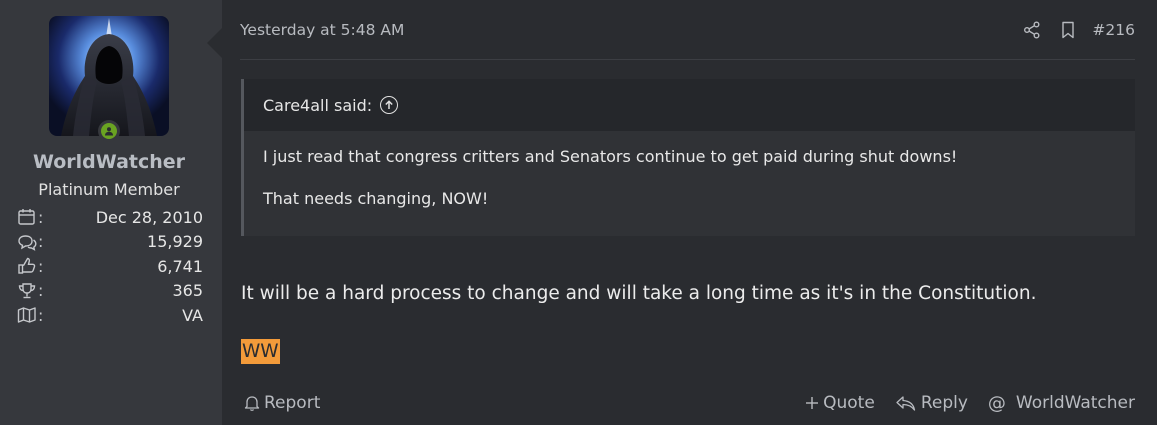 Image resolution: width=1157 pixels, height=425 pixels. Describe the element at coordinates (292, 403) in the screenshot. I see `report-label: Report` at that location.